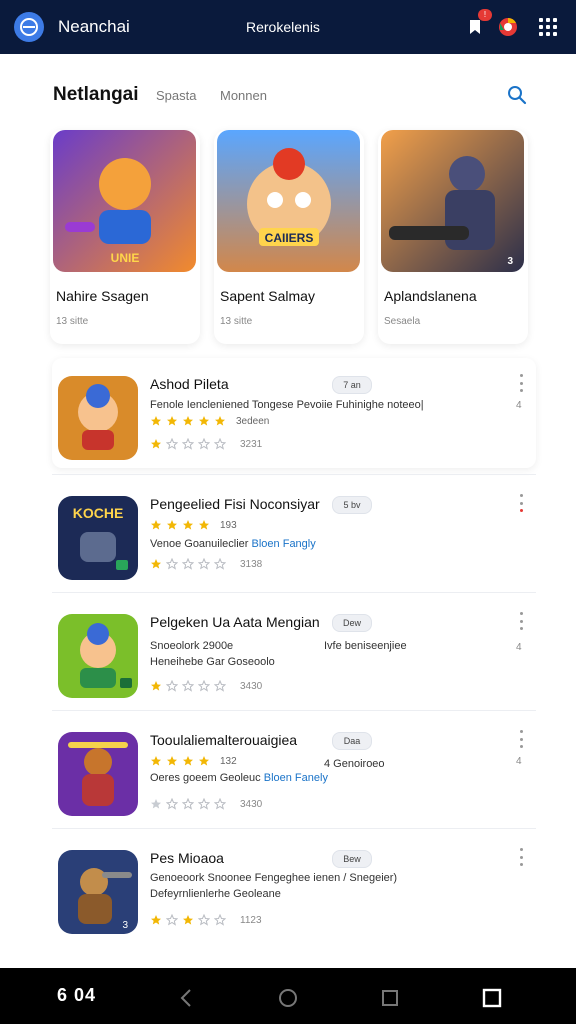 This screenshot has height=1024, width=576. I want to click on rating-stars: 3edeen, so click(209, 421).